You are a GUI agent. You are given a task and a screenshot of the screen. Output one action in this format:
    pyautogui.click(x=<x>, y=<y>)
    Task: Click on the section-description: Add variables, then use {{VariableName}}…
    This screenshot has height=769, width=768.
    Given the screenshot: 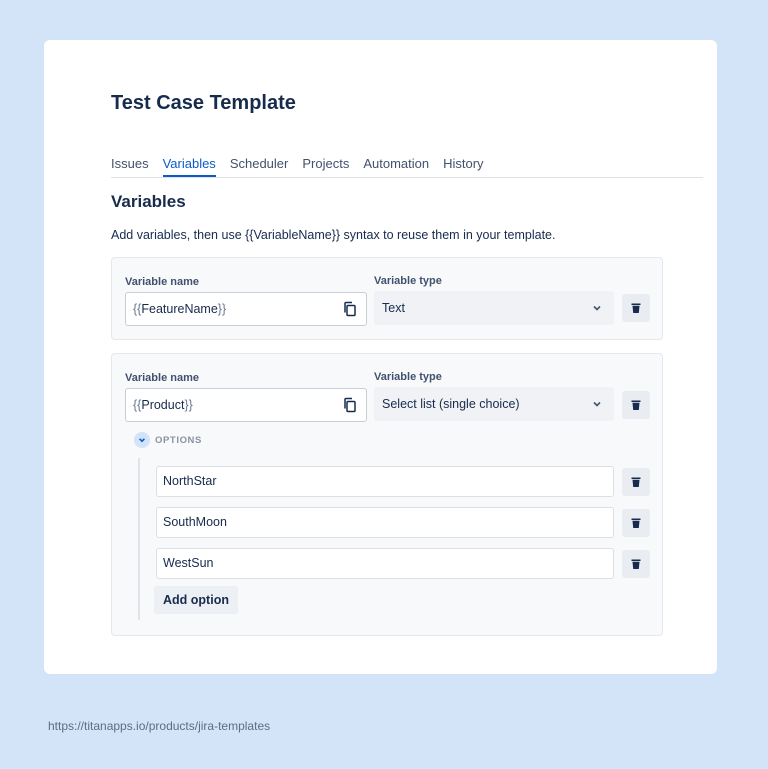 What is the action you would take?
    pyautogui.click(x=333, y=235)
    